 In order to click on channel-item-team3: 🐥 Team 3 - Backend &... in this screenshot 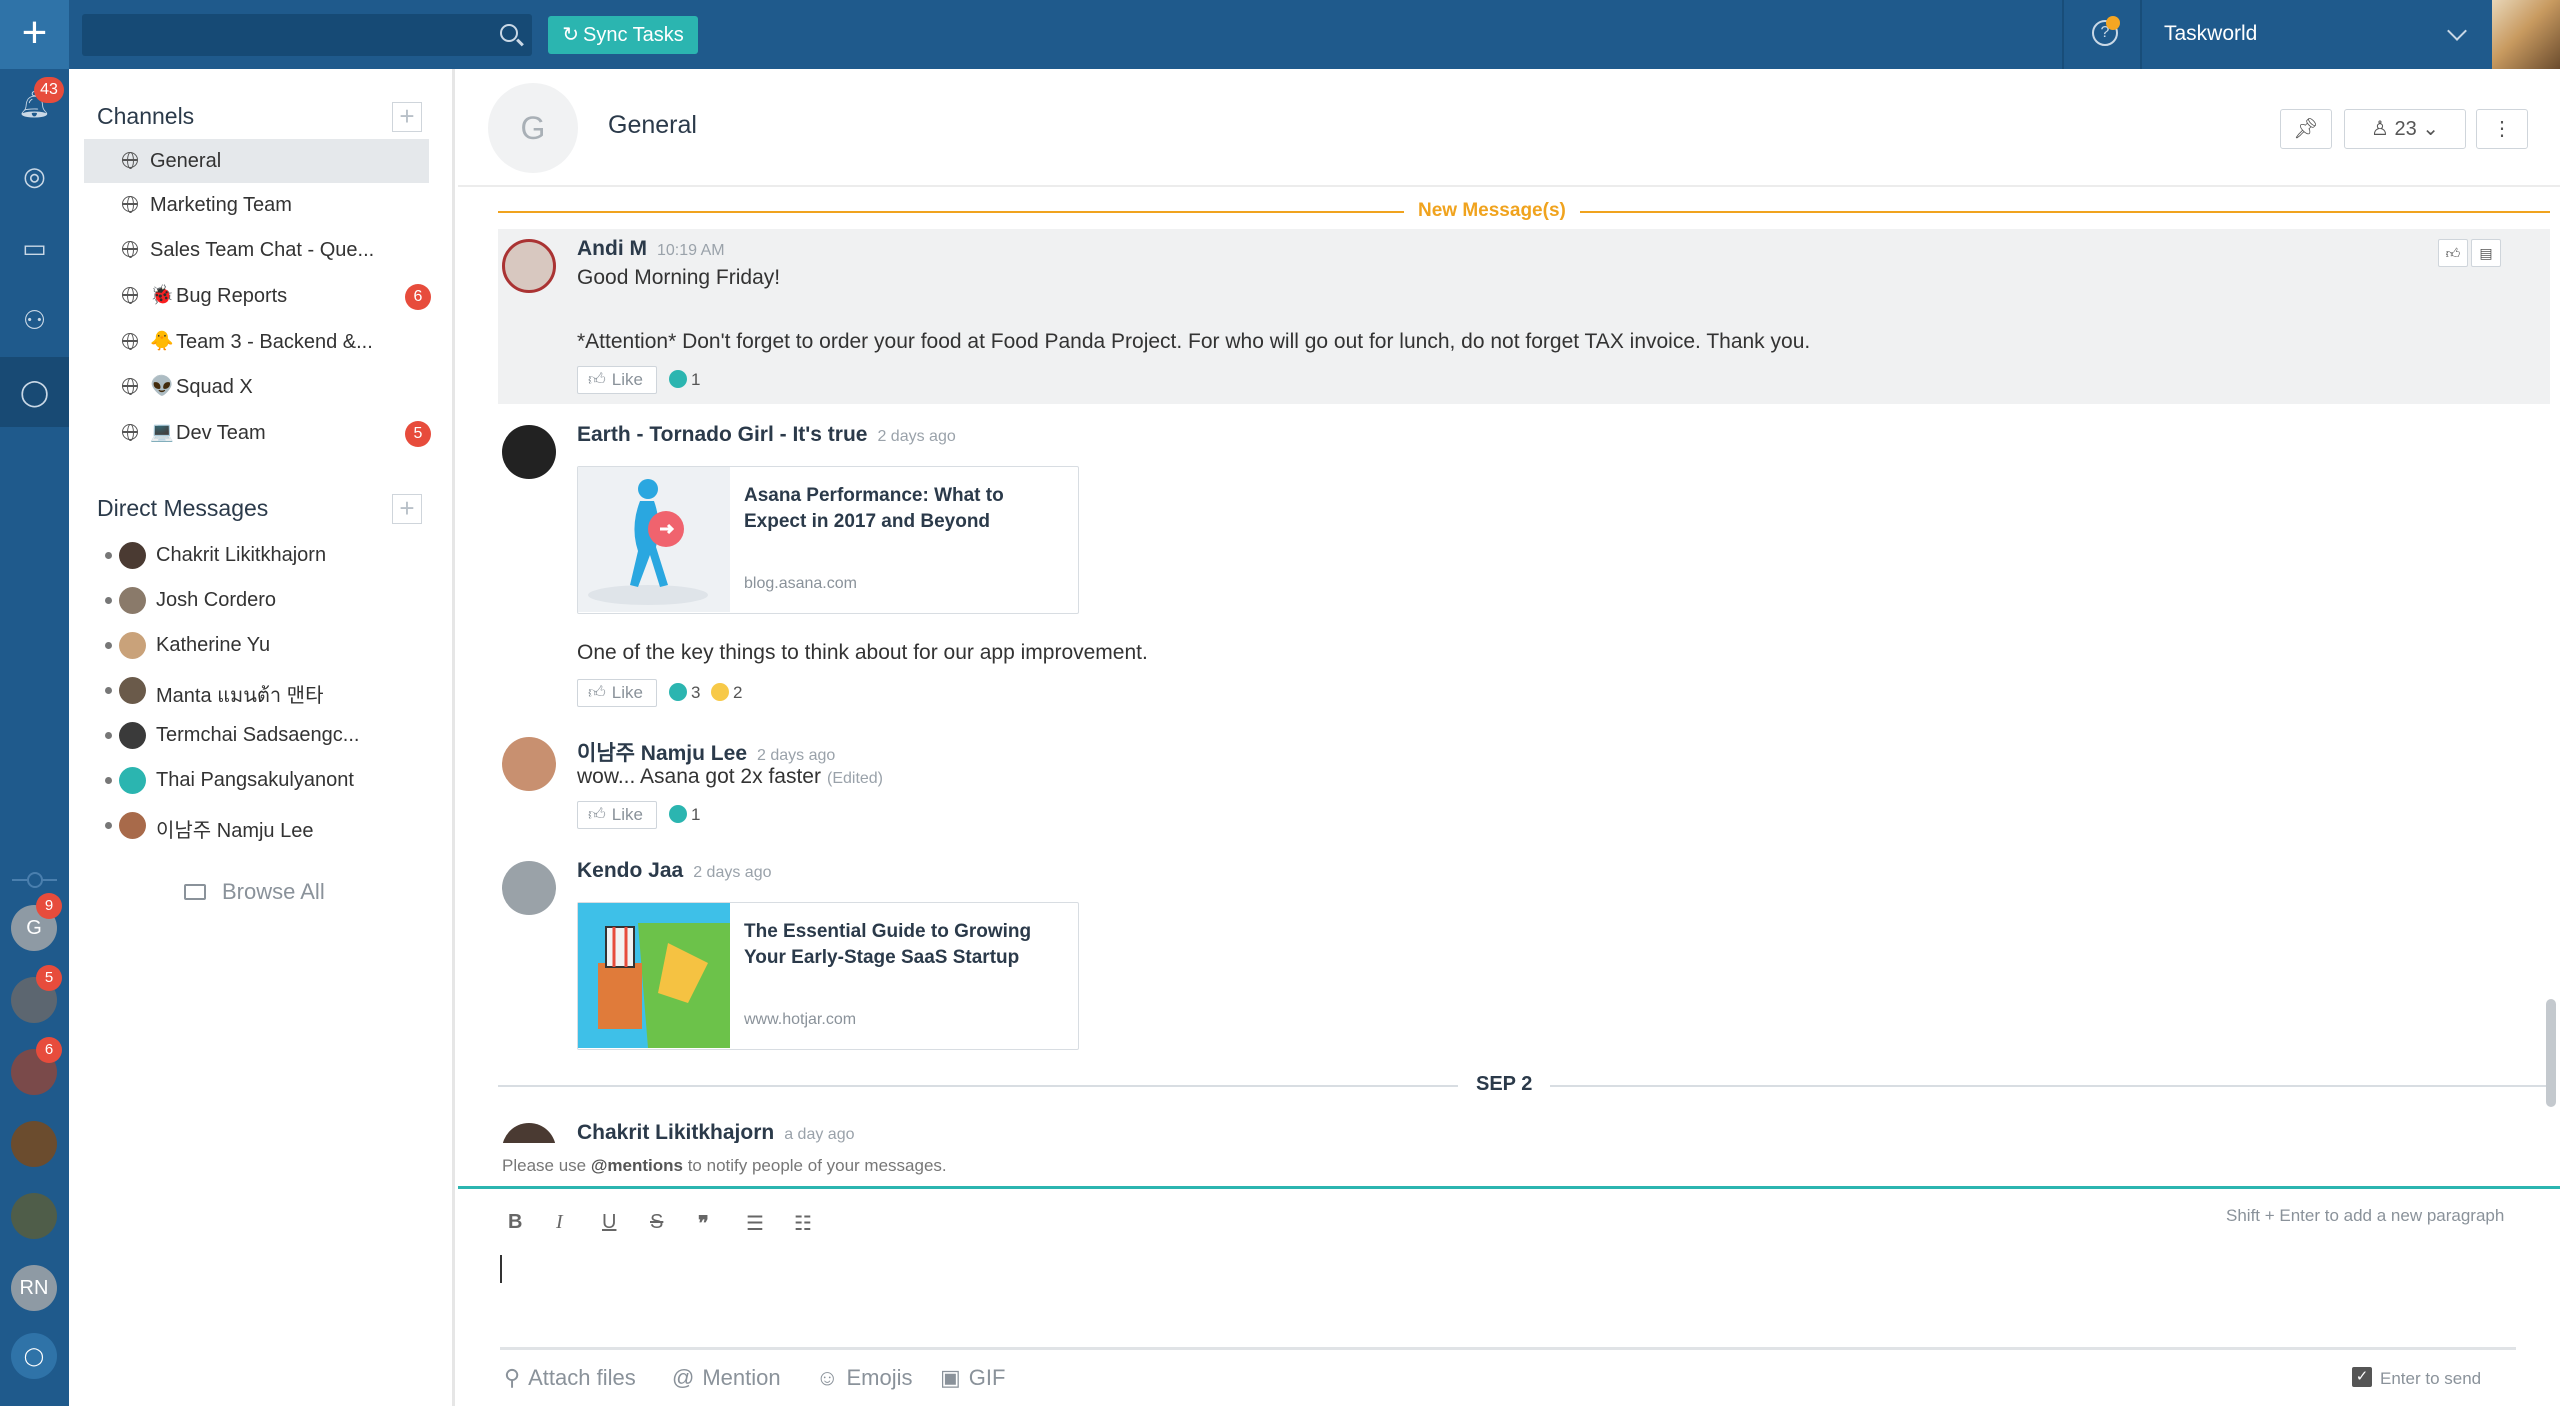, I will do `click(256, 342)`.